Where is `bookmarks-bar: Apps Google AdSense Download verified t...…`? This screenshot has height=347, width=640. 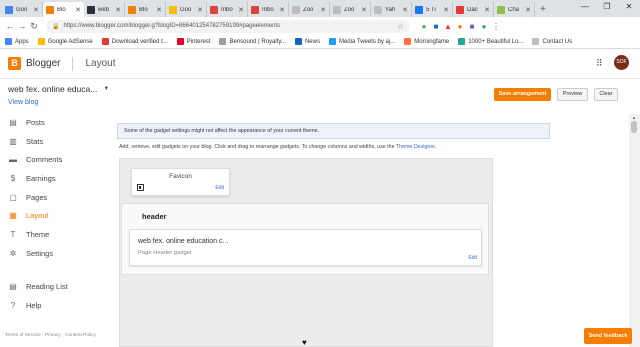 bookmarks-bar: Apps Google AdSense Download verified t...… is located at coordinates (320, 42).